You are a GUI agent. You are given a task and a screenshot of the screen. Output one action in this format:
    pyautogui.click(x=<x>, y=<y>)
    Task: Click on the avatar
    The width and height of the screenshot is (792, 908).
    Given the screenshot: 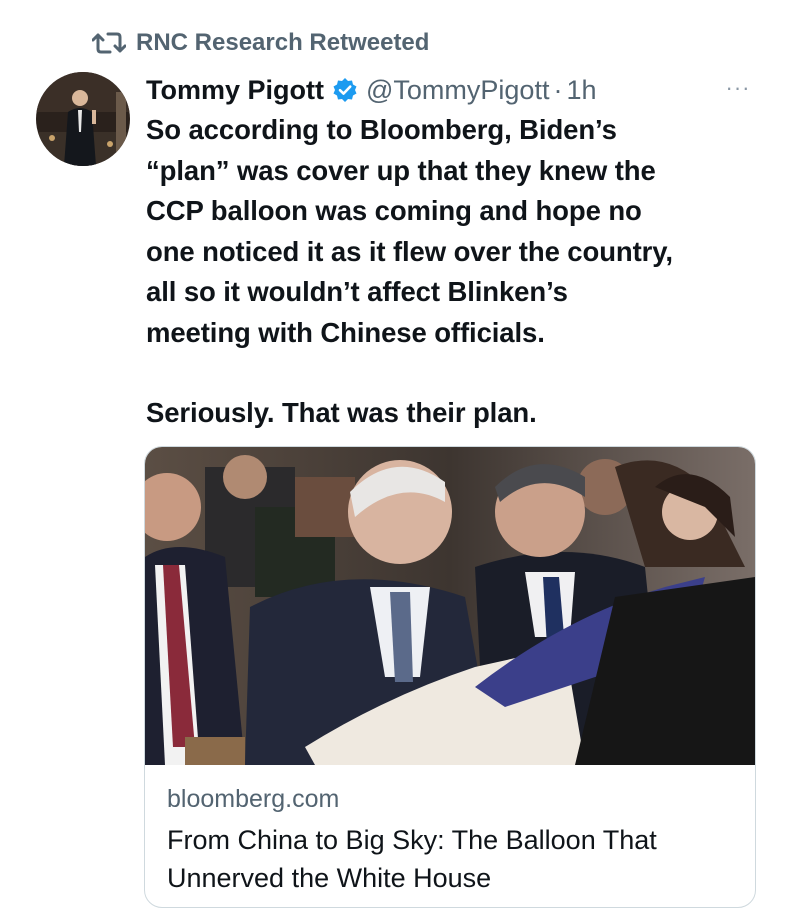 What is the action you would take?
    pyautogui.click(x=83, y=119)
    